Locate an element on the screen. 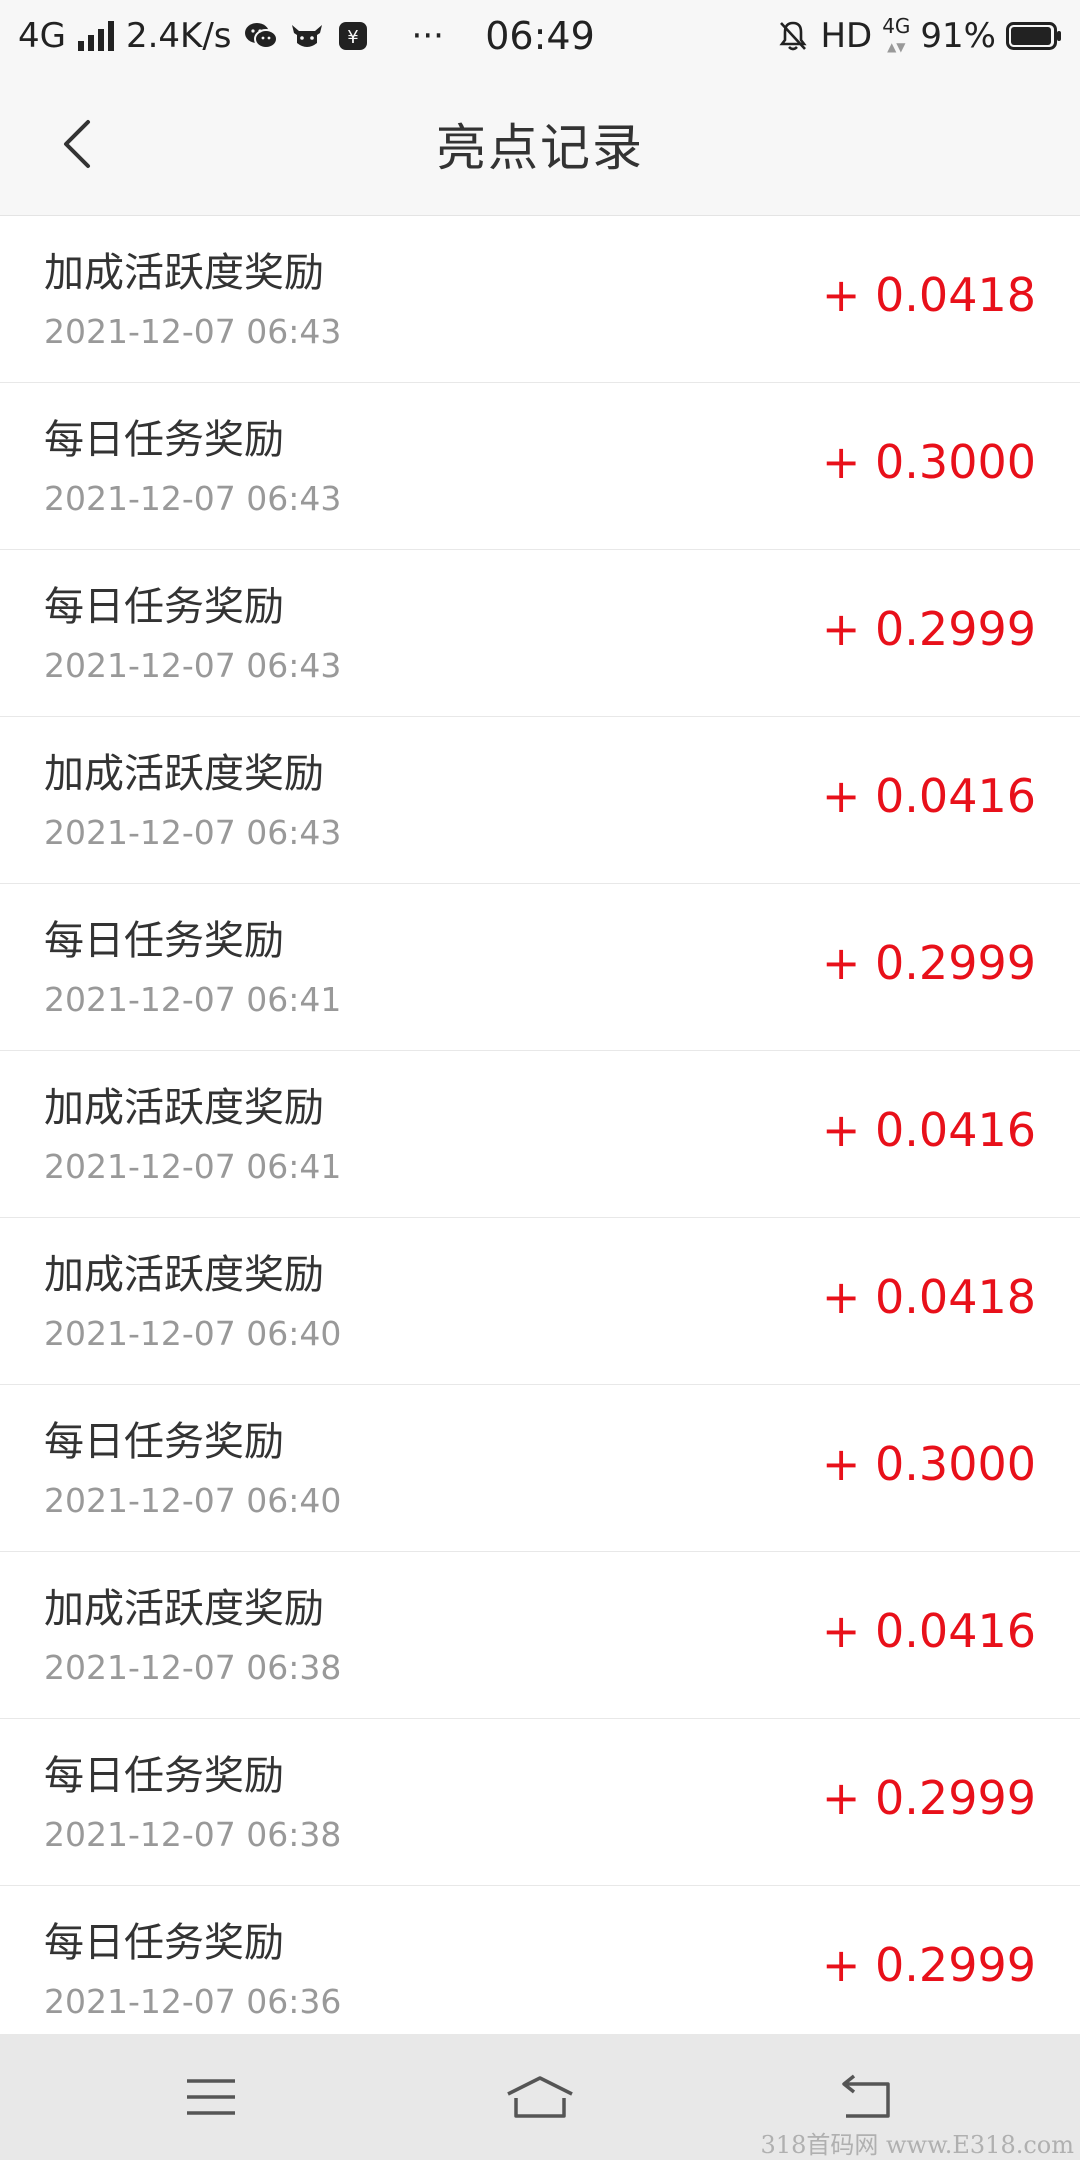 This screenshot has width=1080, height=2160. data-arrows-icon: ▲▼ is located at coordinates (896, 46).